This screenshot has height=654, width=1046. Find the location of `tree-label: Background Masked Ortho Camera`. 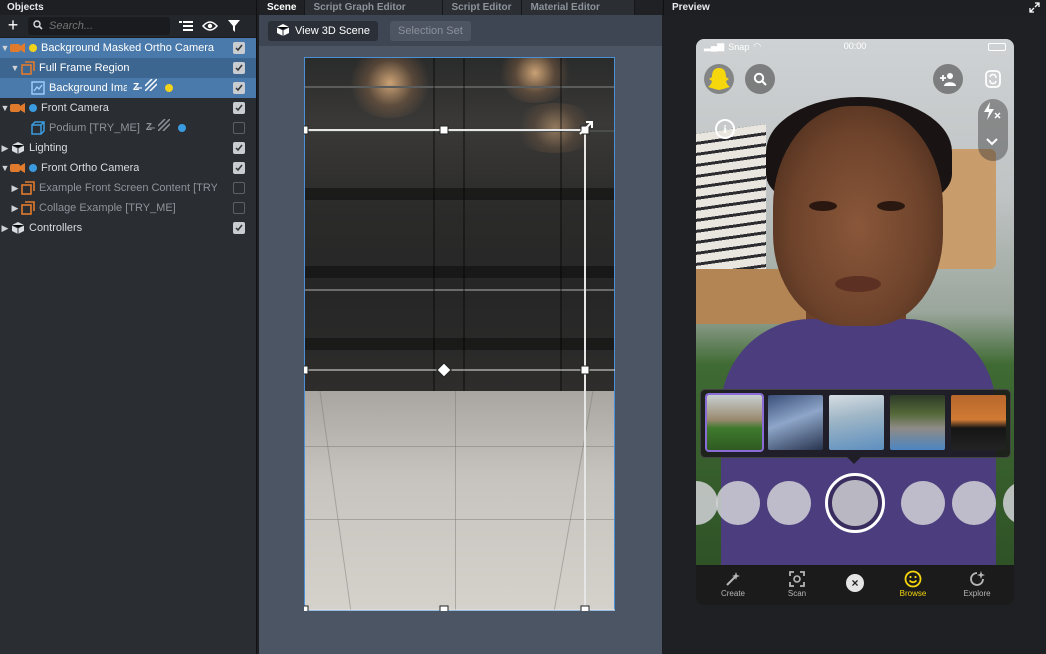

tree-label: Background Masked Ortho Camera is located at coordinates (128, 48).